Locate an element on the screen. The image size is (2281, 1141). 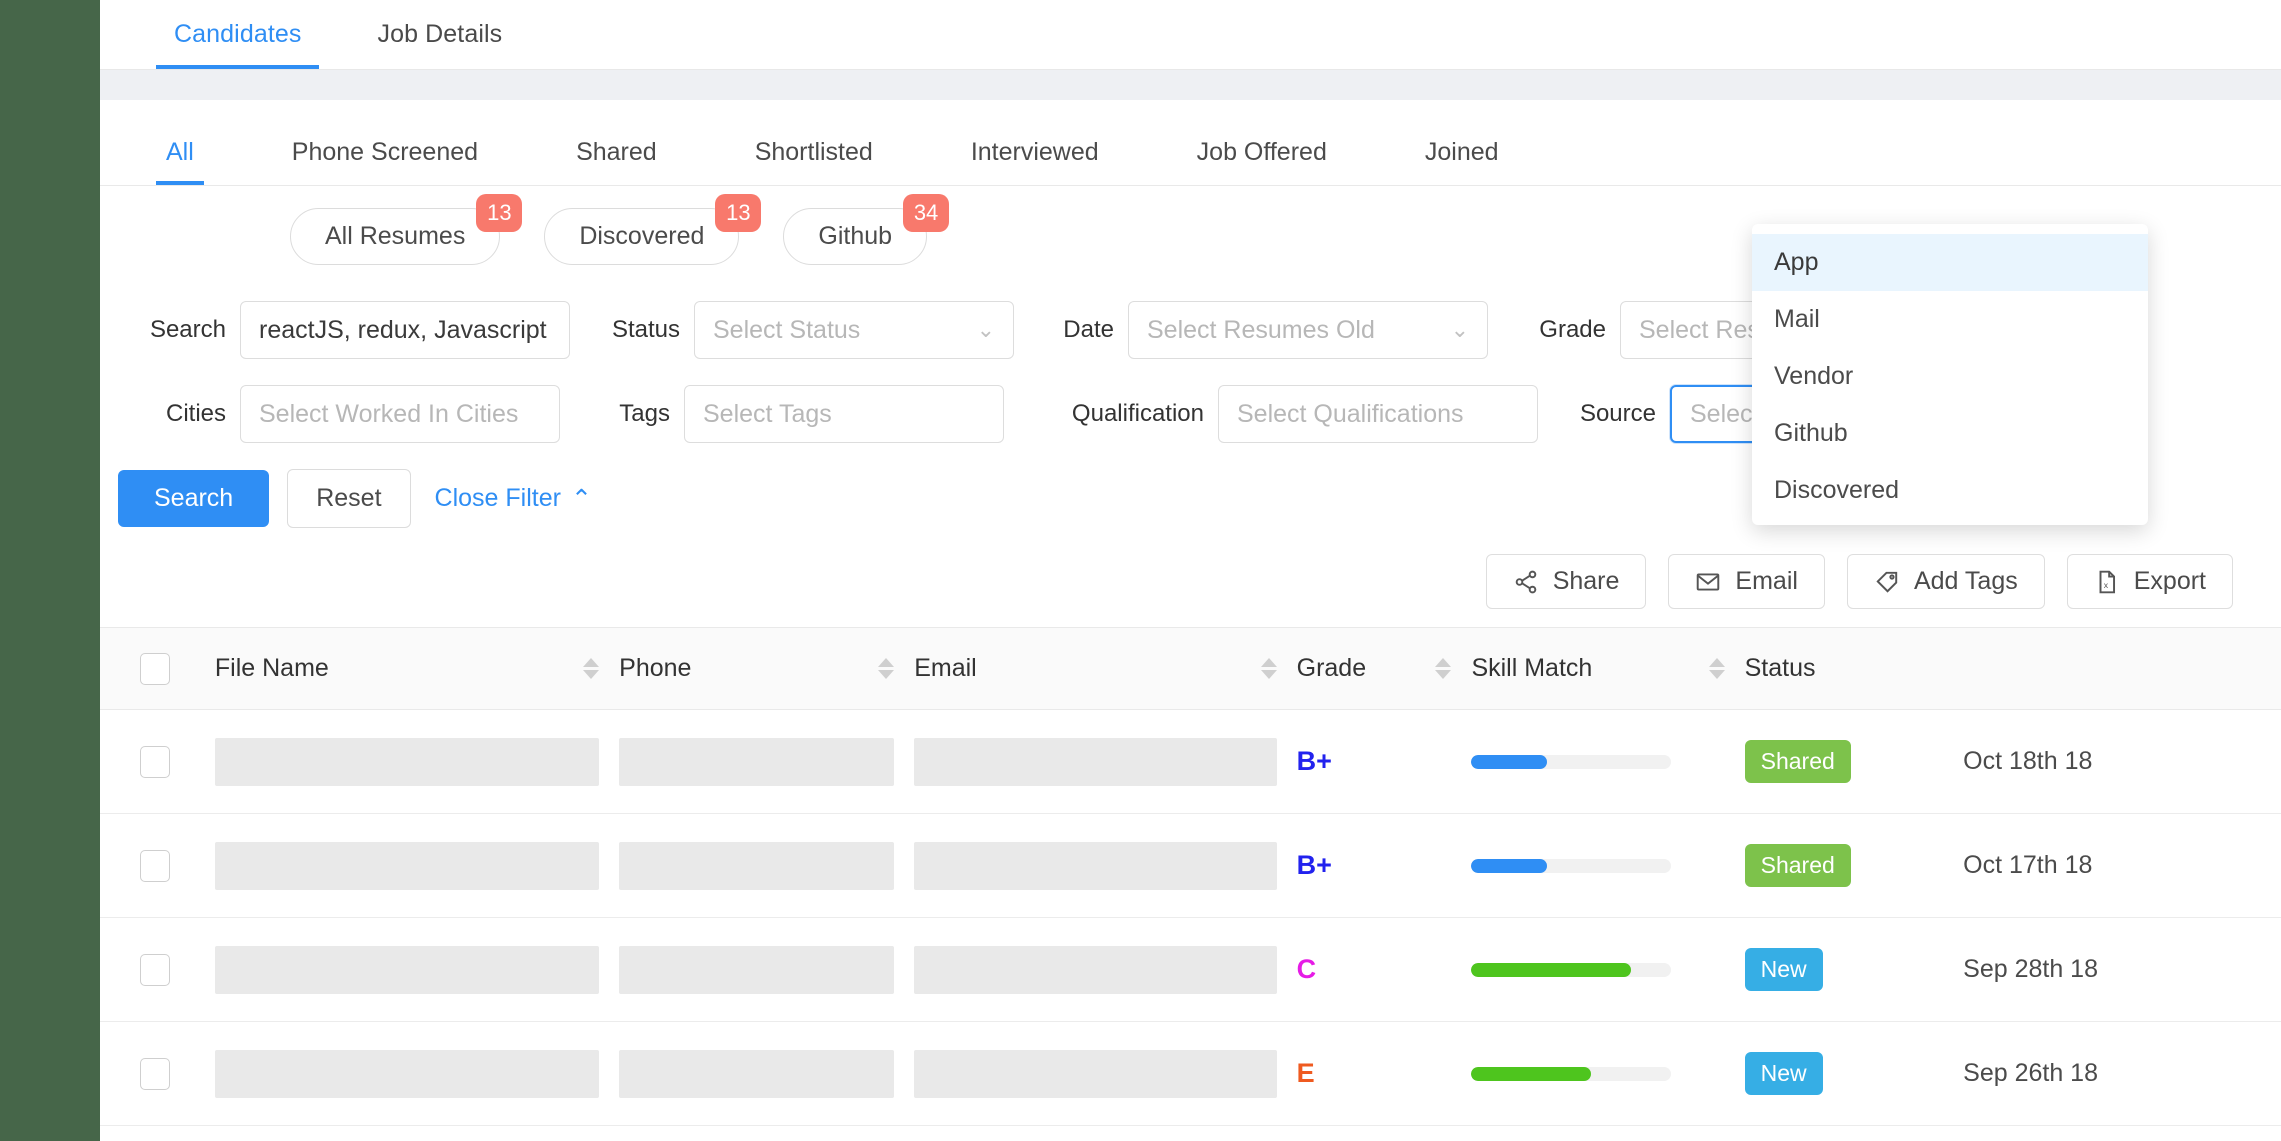
status-badge: New is located at coordinates (1783, 1073).